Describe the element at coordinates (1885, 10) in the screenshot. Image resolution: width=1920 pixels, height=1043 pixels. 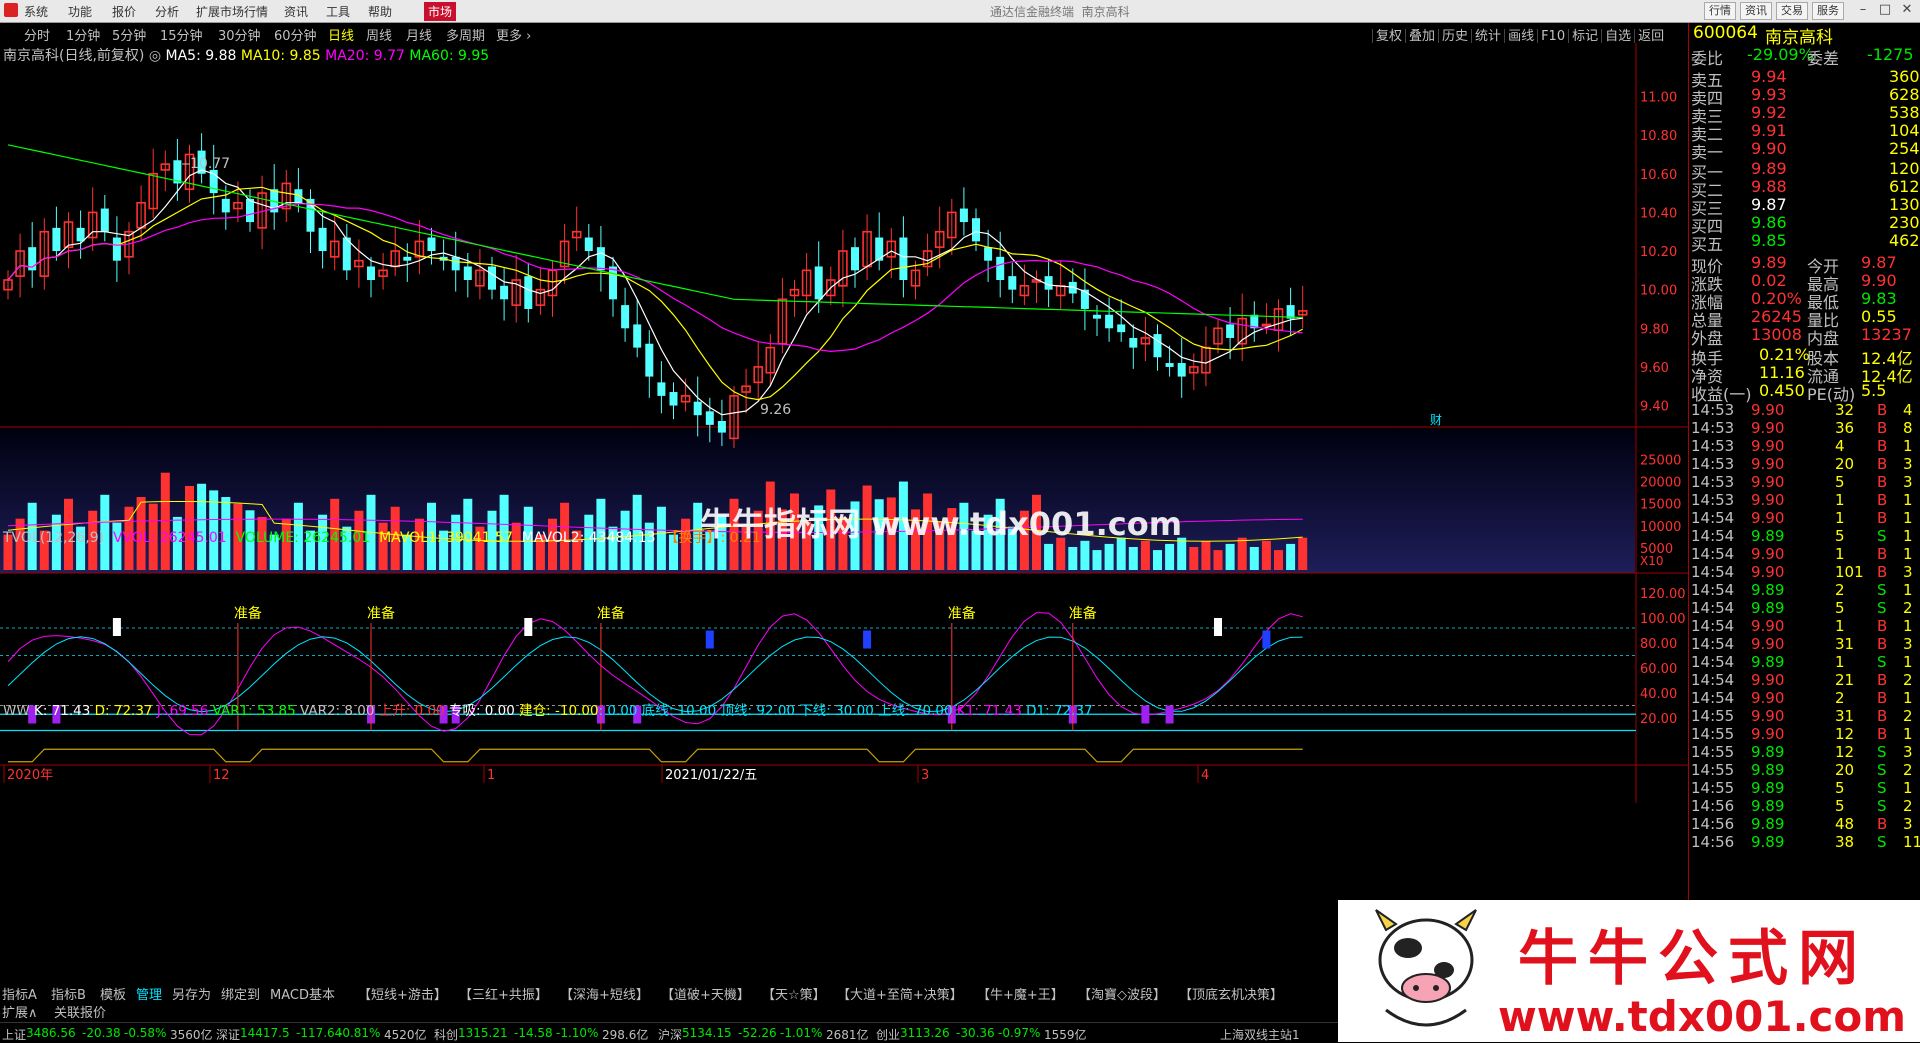
I see `maximize-icon: □` at that location.